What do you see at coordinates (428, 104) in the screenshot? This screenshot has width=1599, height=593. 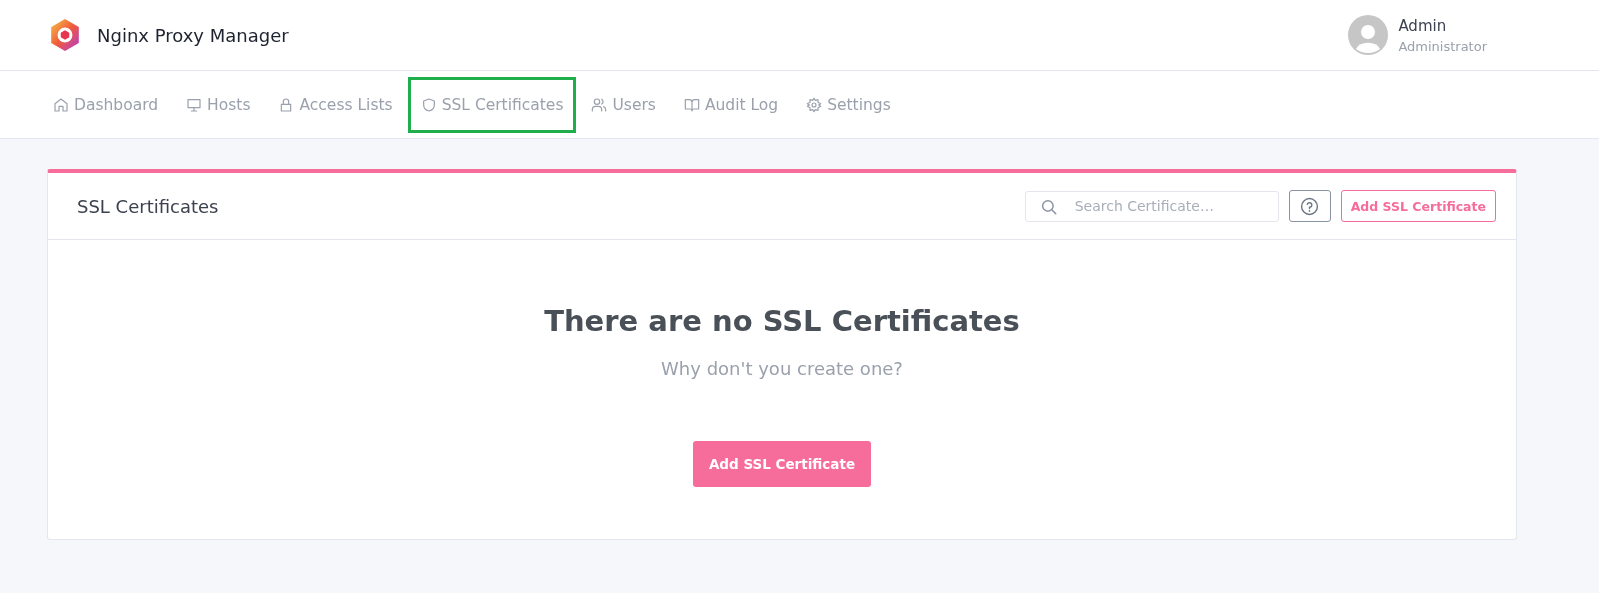 I see `shield-icon` at bounding box center [428, 104].